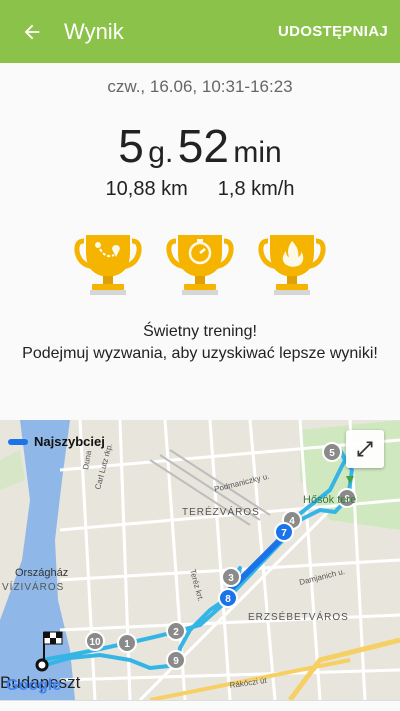  I want to click on label-rakoczi: Rákóczi út, so click(248, 683).